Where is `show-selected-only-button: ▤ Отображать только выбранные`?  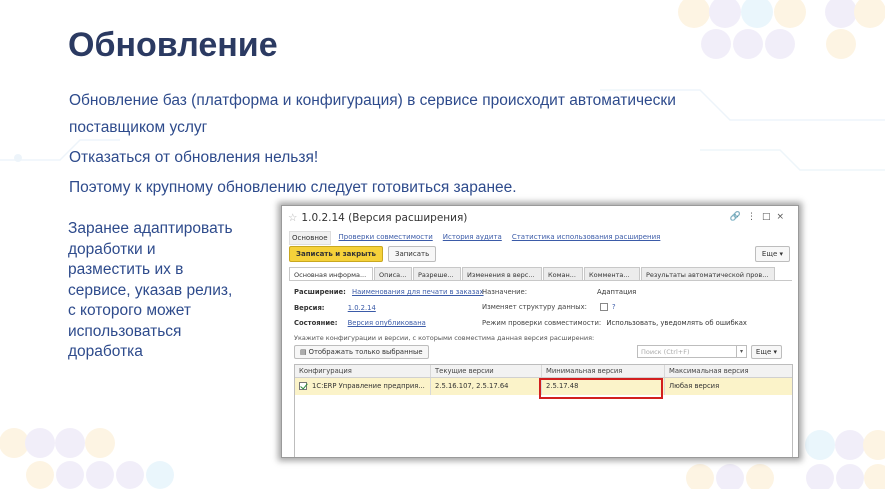
show-selected-only-button: ▤ Отображать только выбранные is located at coordinates (361, 352).